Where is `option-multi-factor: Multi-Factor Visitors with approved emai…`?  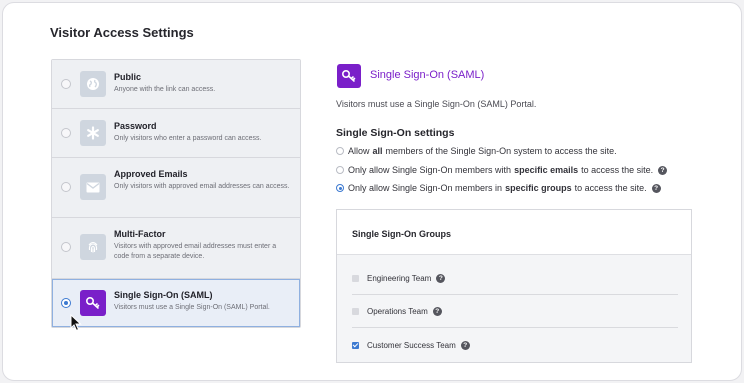 option-multi-factor: Multi-Factor Visitors with approved emai… is located at coordinates (176, 248).